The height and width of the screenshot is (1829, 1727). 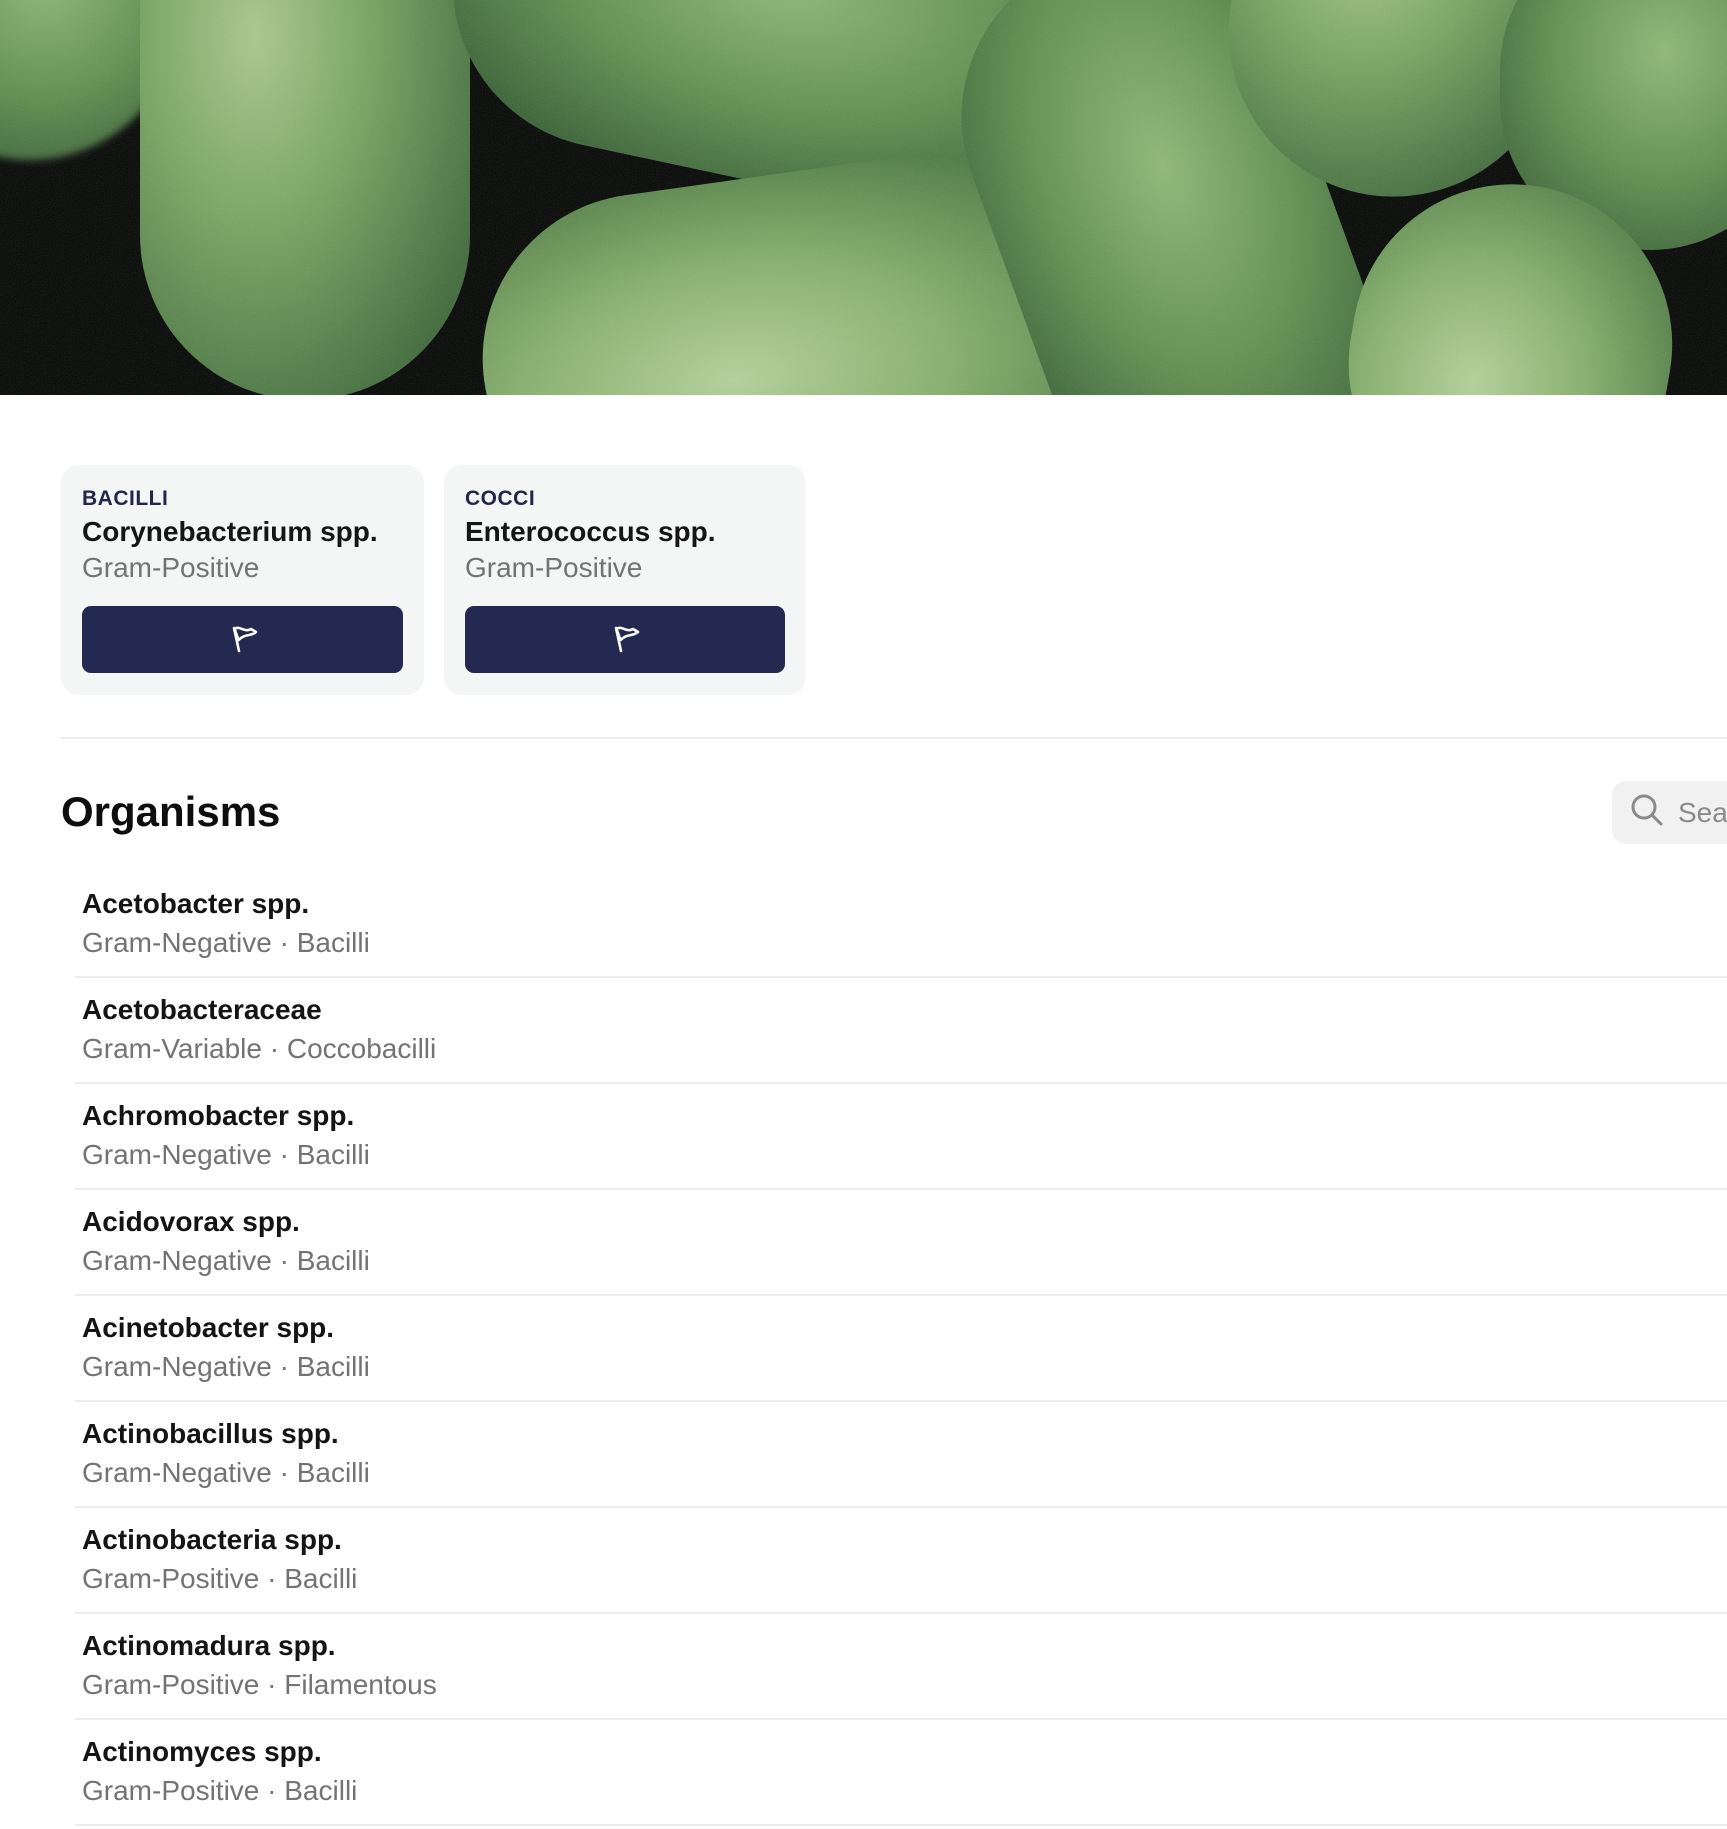 I want to click on organism-name: Acetobacter spp., so click(x=196, y=903).